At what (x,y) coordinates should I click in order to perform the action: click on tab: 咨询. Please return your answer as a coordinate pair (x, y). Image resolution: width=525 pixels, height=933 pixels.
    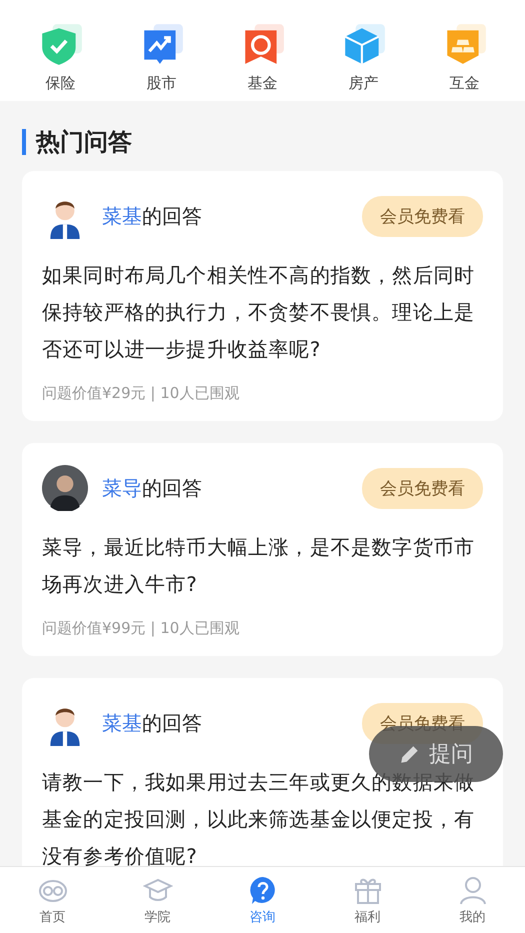
    Looking at the image, I should click on (263, 900).